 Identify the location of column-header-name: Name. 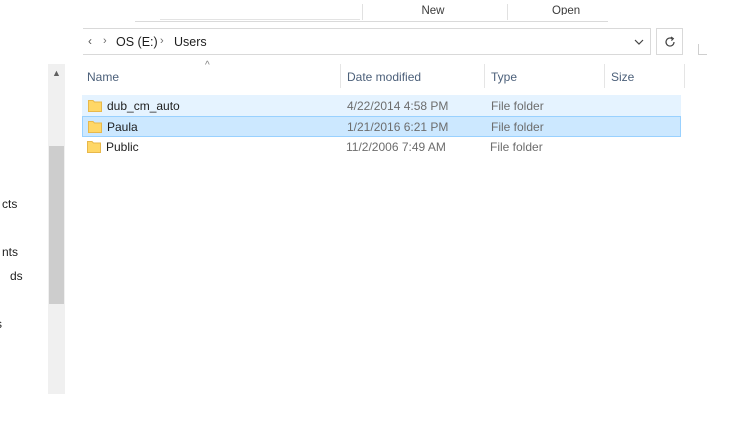
(211, 77).